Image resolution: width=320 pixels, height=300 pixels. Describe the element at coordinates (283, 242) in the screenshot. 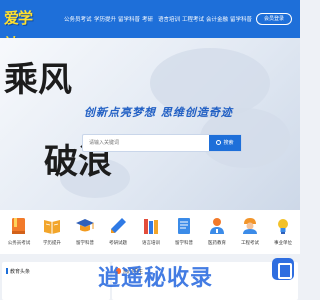

I see `category-label: 事业单位` at that location.